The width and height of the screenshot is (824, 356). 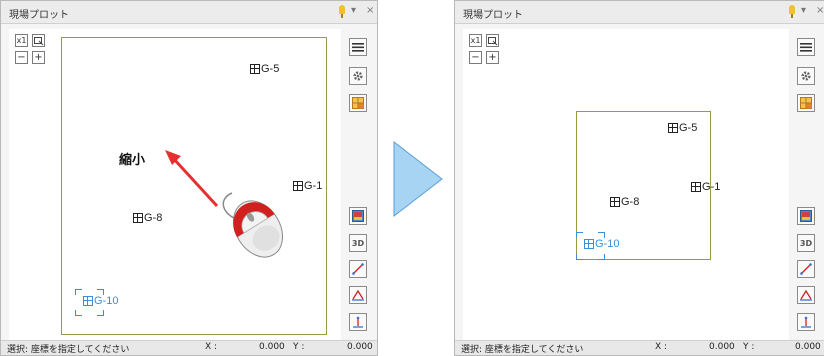 I want to click on shrink-label: 縮小, so click(x=132, y=159).